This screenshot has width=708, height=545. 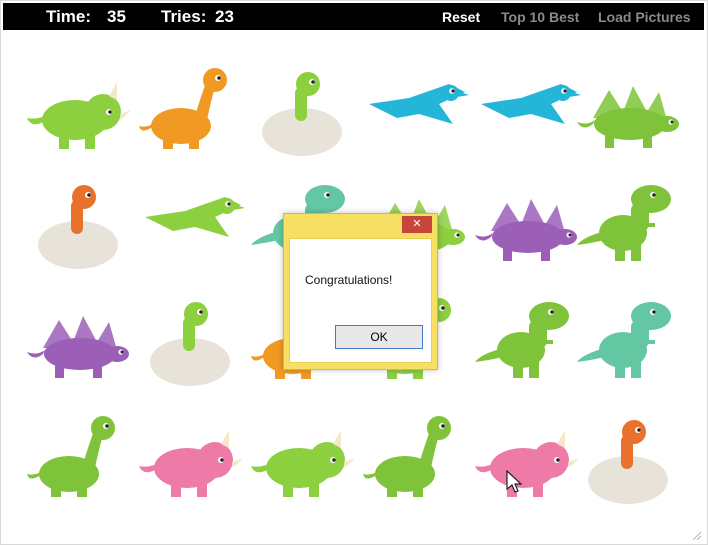 I want to click on resize-grip-icon, so click(x=696, y=535).